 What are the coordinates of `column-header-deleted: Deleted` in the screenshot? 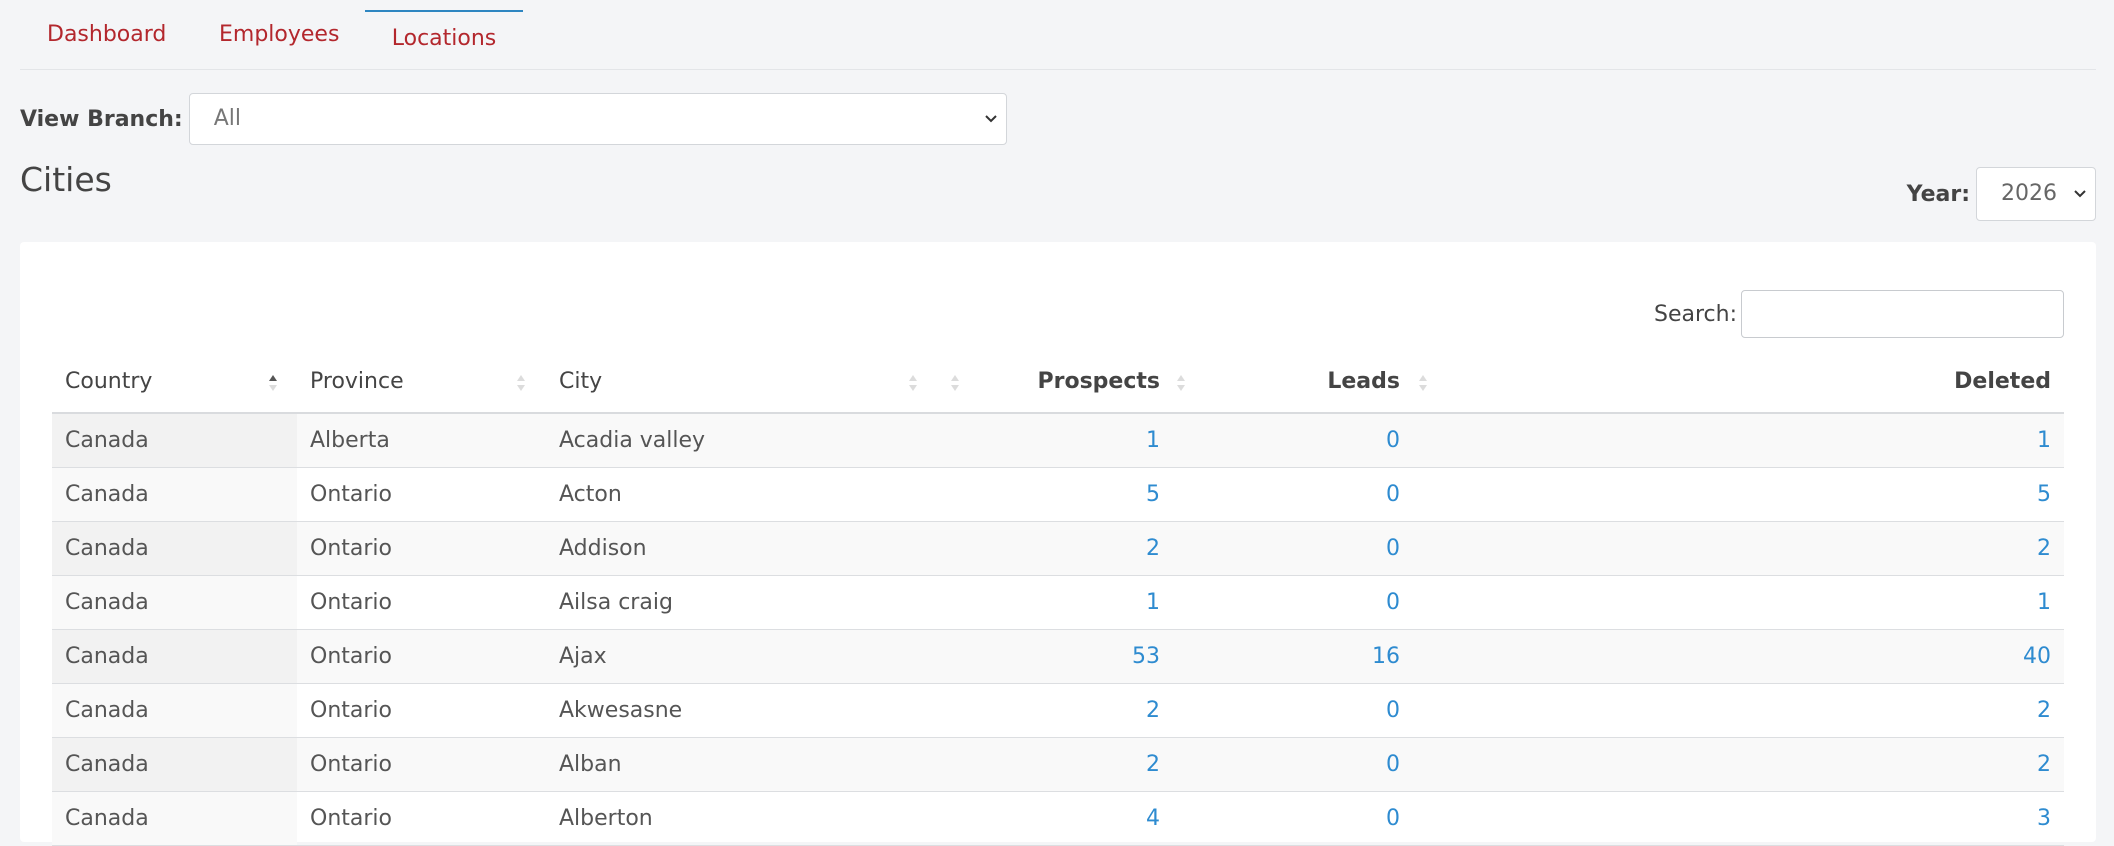 It's located at (2002, 382).